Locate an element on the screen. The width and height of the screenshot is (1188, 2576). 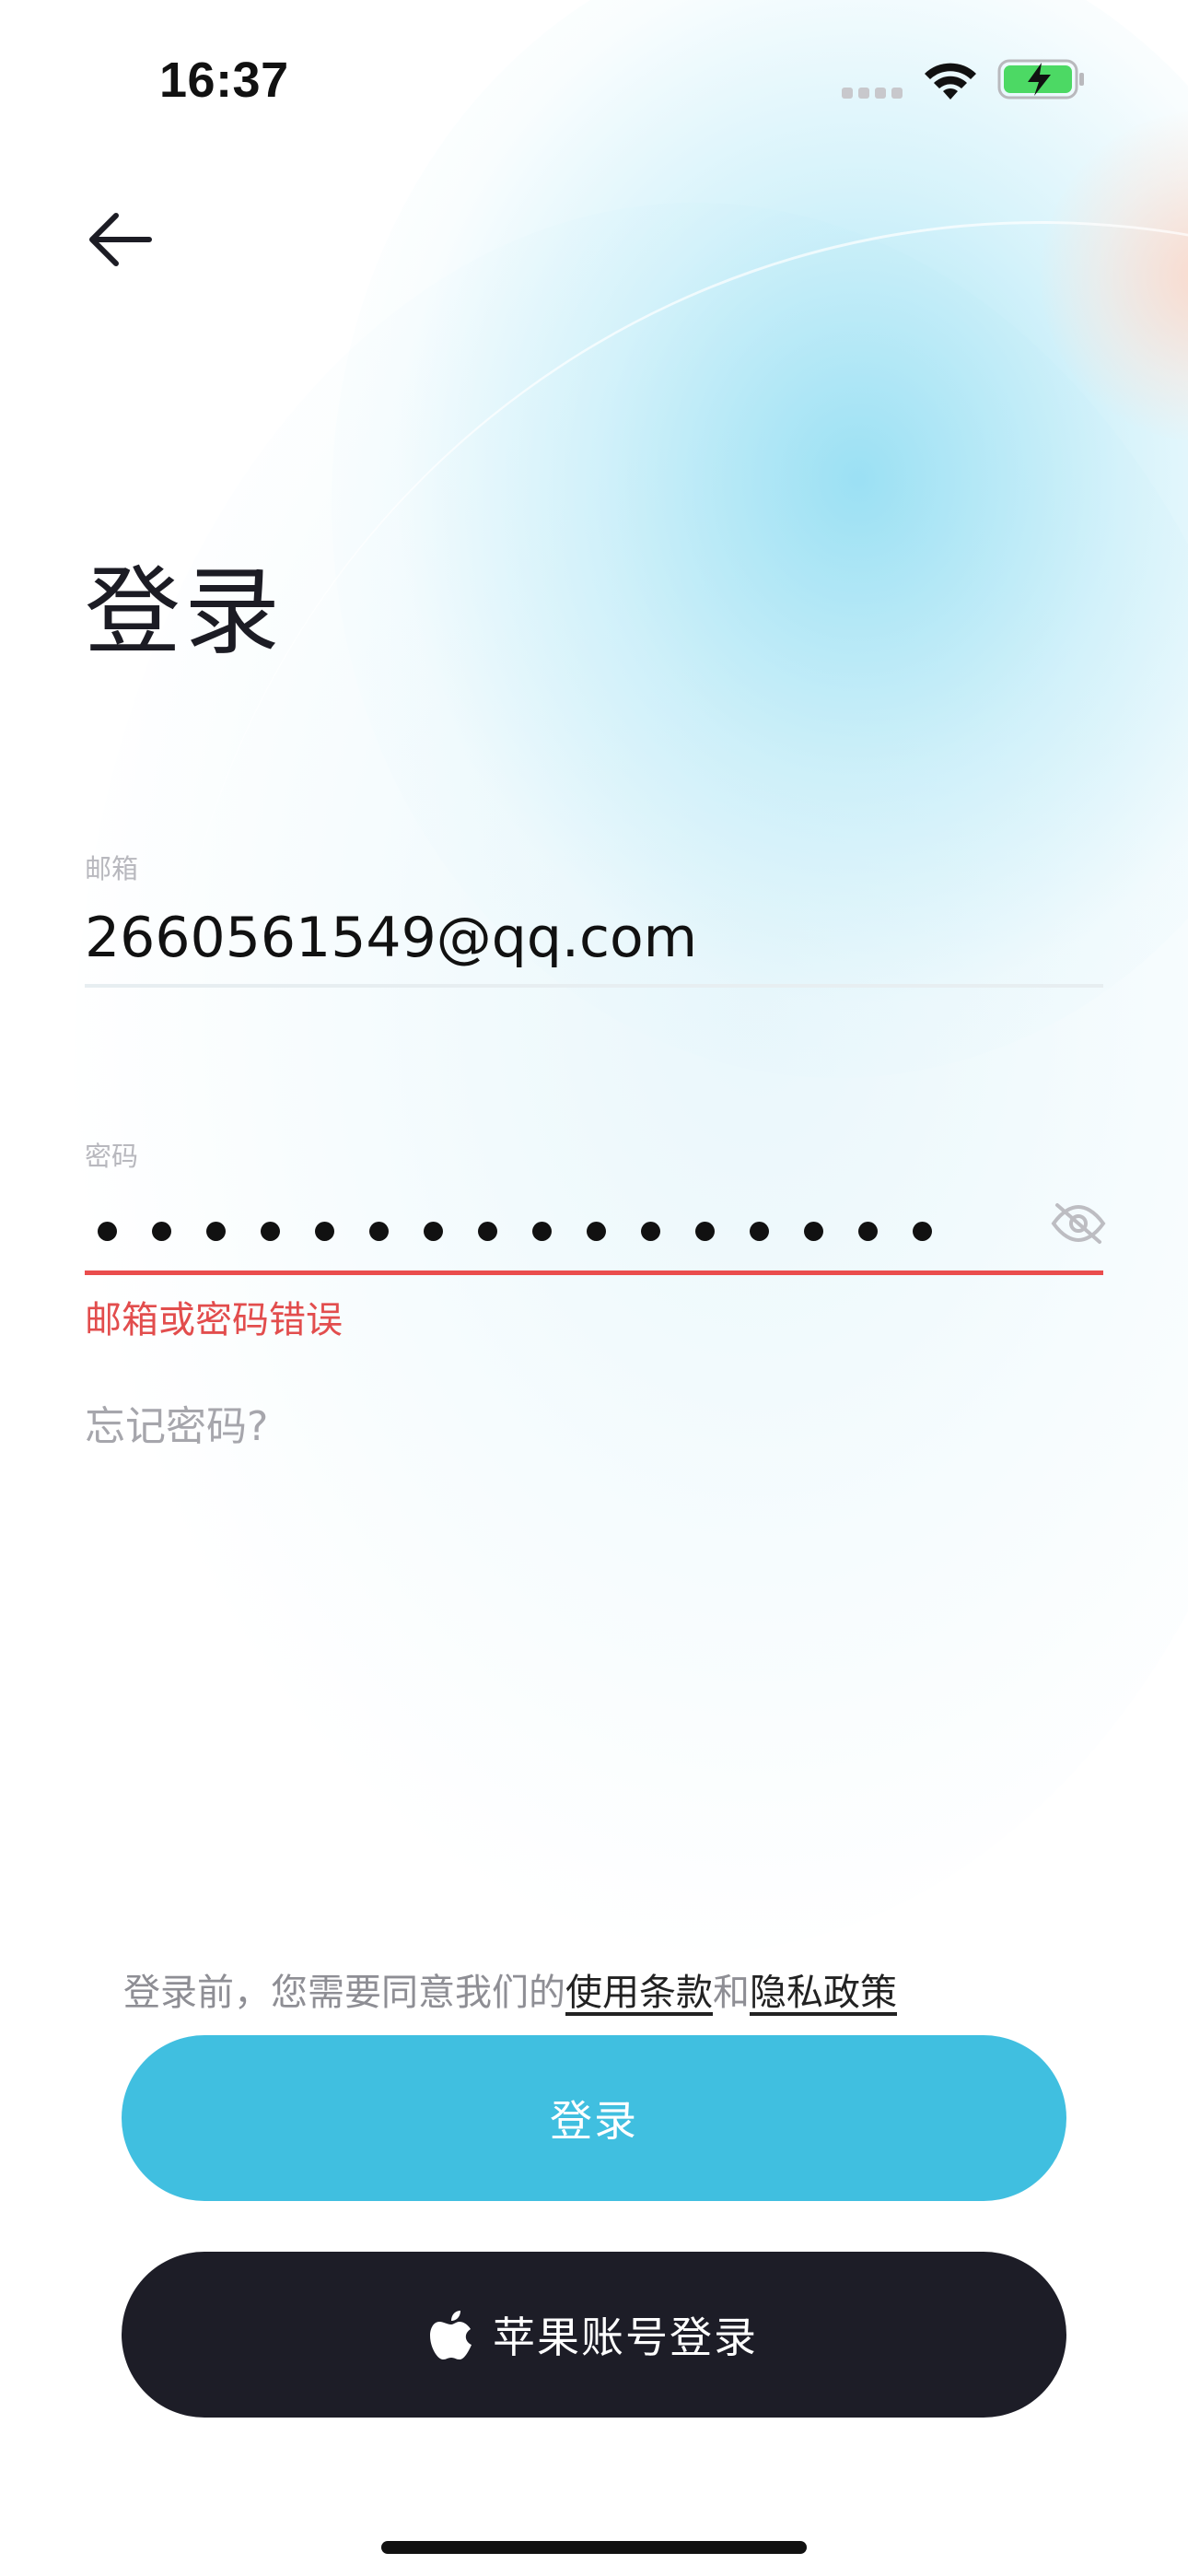
forgot-password-link: 忘记密码? is located at coordinates (176, 1422).